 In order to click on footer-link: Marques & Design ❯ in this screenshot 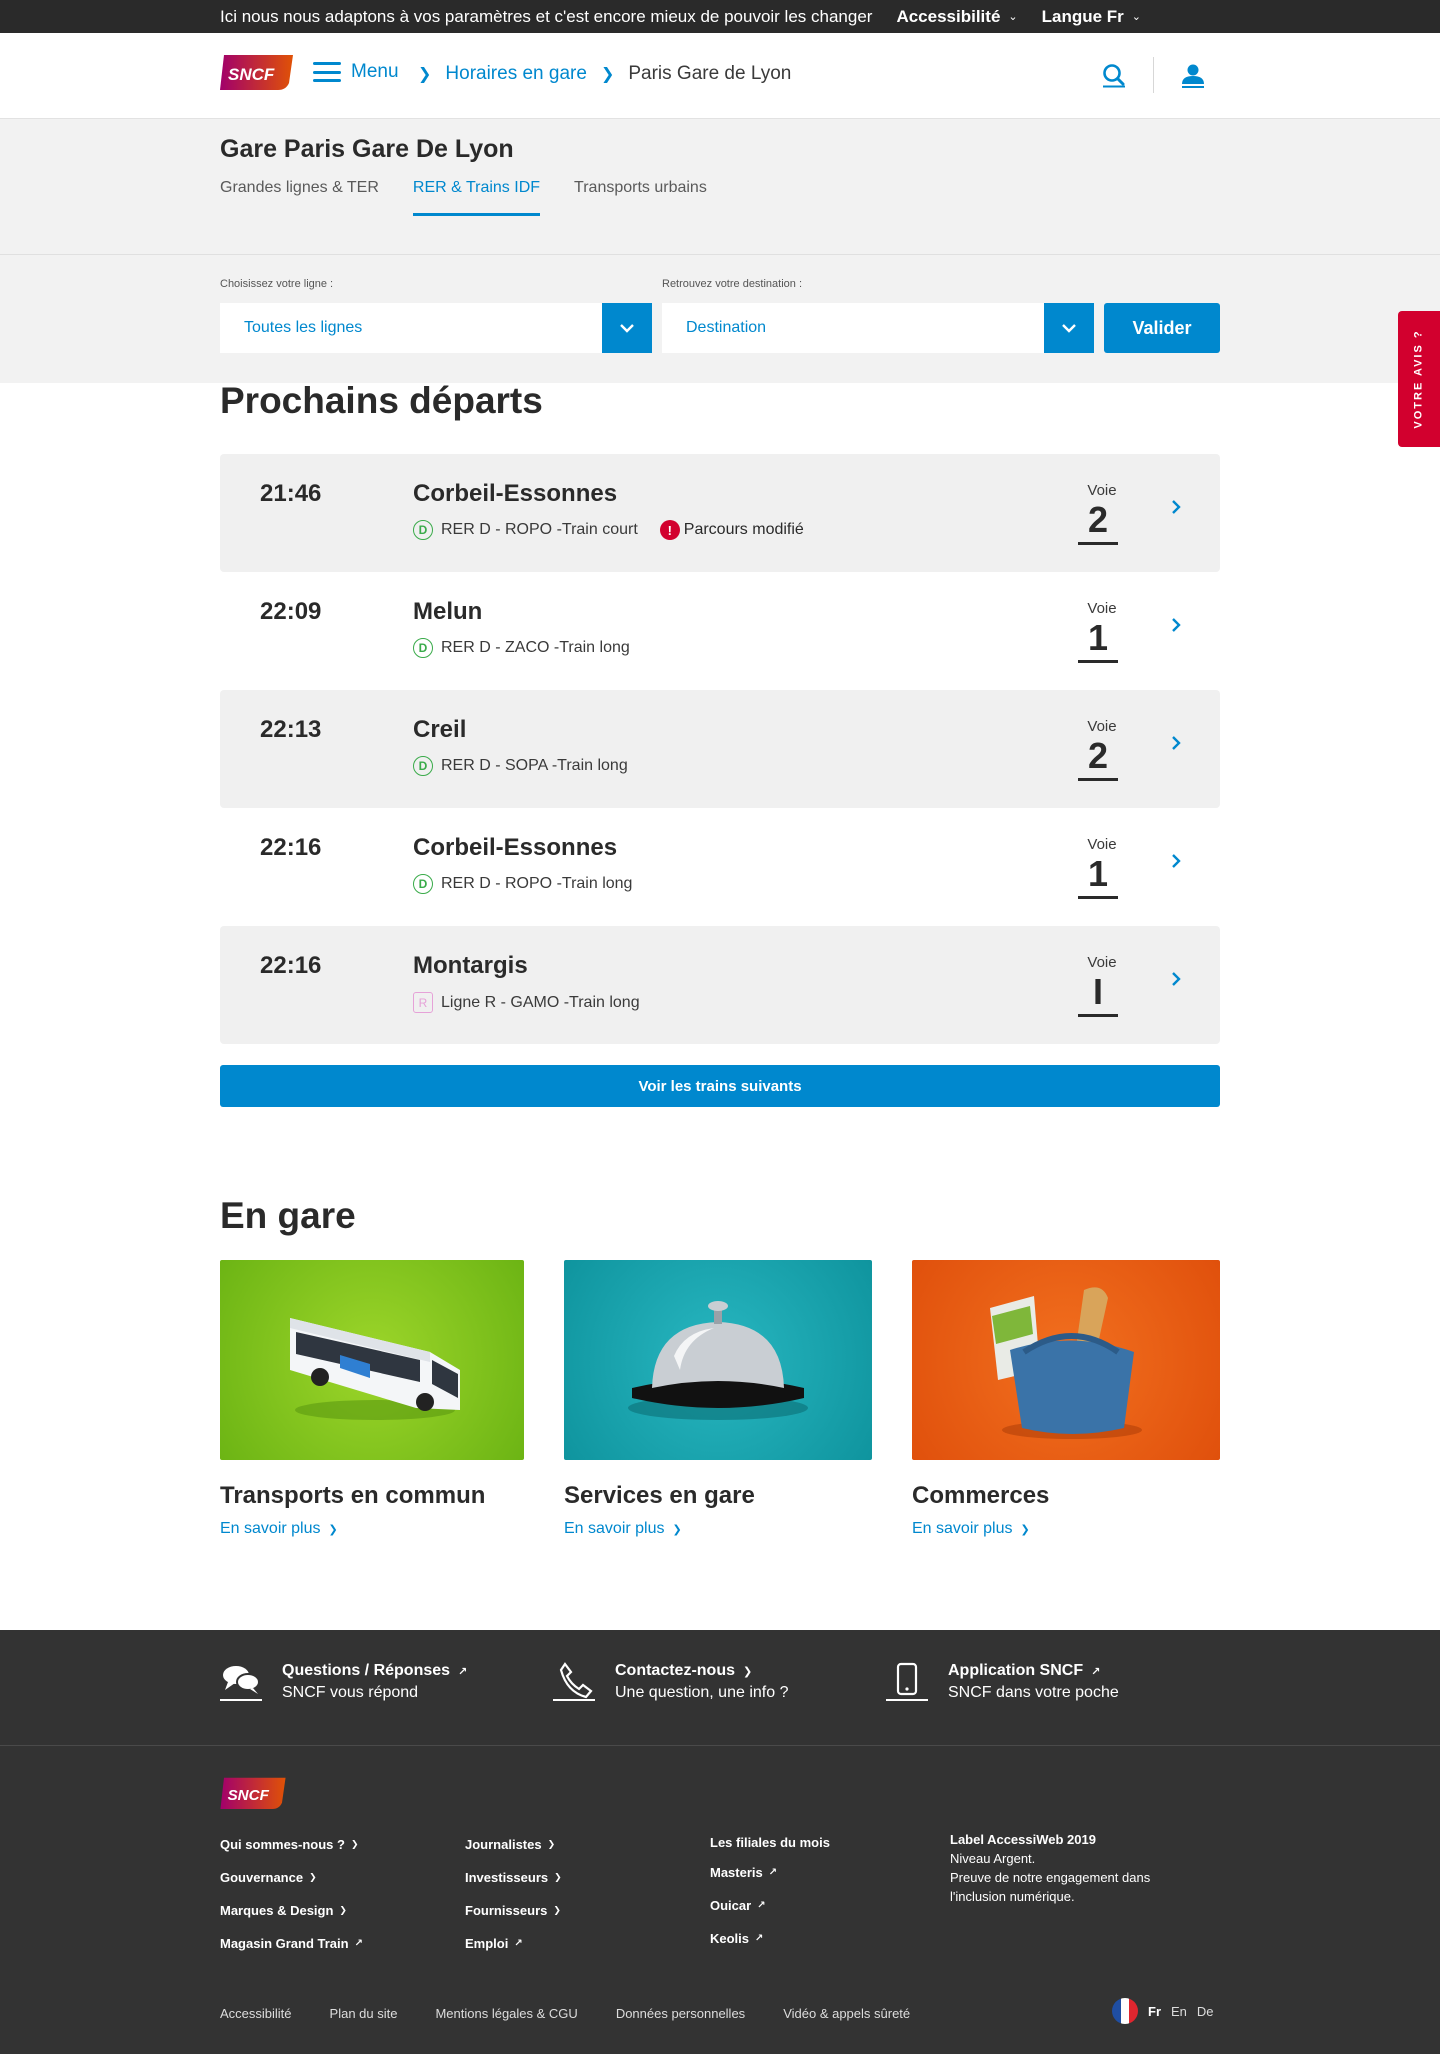, I will do `click(291, 1910)`.